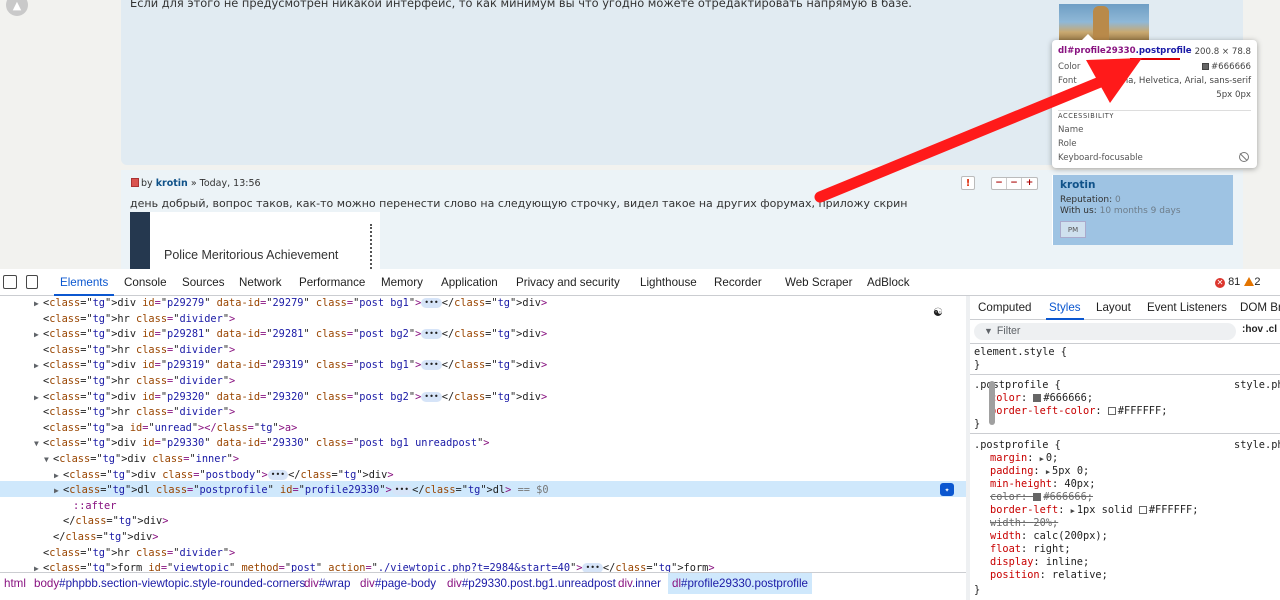 The image size is (1280, 600). What do you see at coordinates (1049, 536) in the screenshot?
I see `css-property: width: calc(200px);` at bounding box center [1049, 536].